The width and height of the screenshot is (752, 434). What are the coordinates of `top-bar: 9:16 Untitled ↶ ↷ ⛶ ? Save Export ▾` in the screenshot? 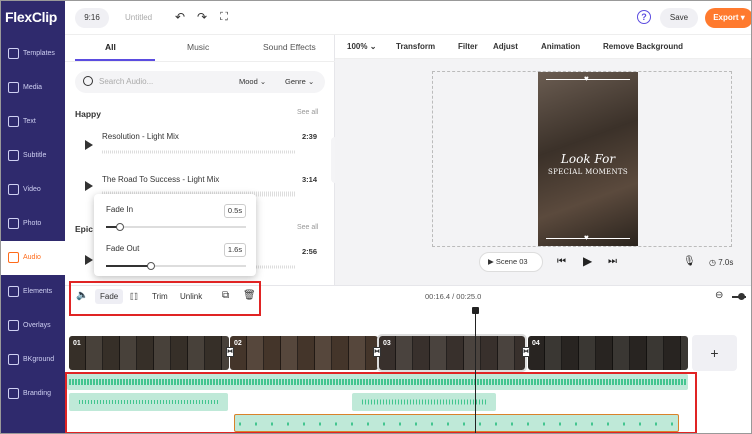 It's located at (408, 18).